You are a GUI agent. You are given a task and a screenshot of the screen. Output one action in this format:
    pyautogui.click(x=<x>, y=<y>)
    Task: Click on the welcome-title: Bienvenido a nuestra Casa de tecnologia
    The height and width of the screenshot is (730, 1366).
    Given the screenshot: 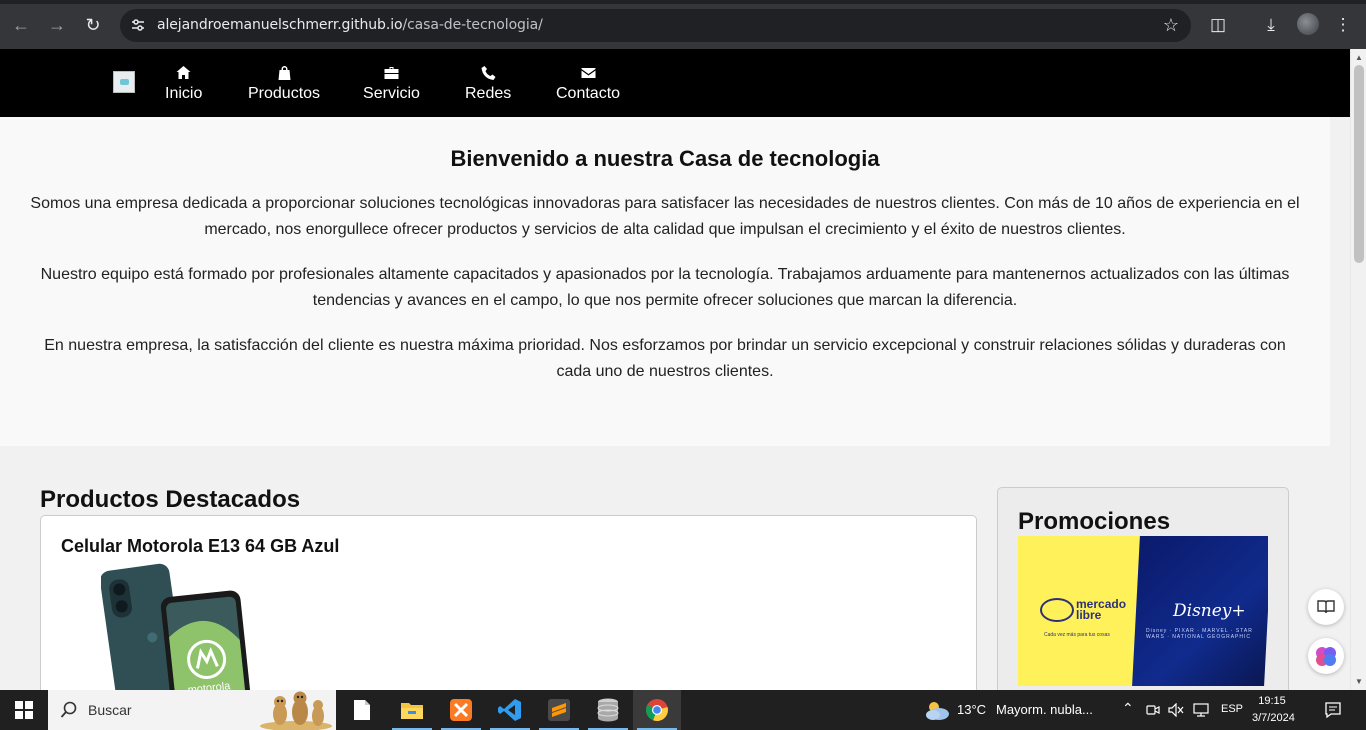 What is the action you would take?
    pyautogui.click(x=665, y=158)
    